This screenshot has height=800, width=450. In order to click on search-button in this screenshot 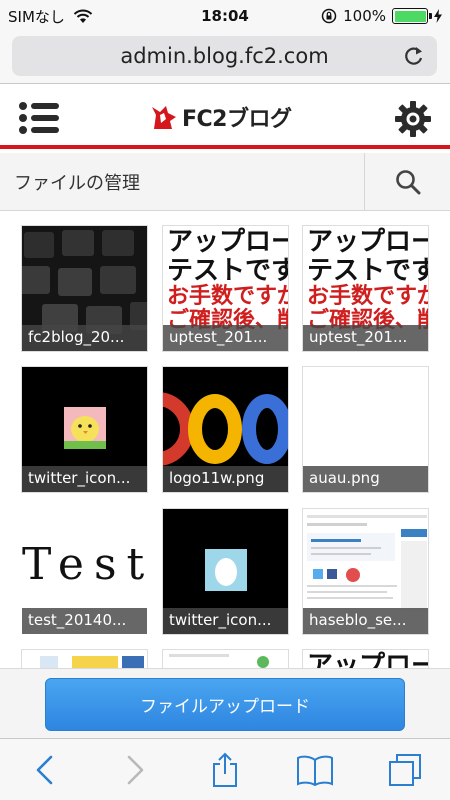, I will do `click(407, 182)`.